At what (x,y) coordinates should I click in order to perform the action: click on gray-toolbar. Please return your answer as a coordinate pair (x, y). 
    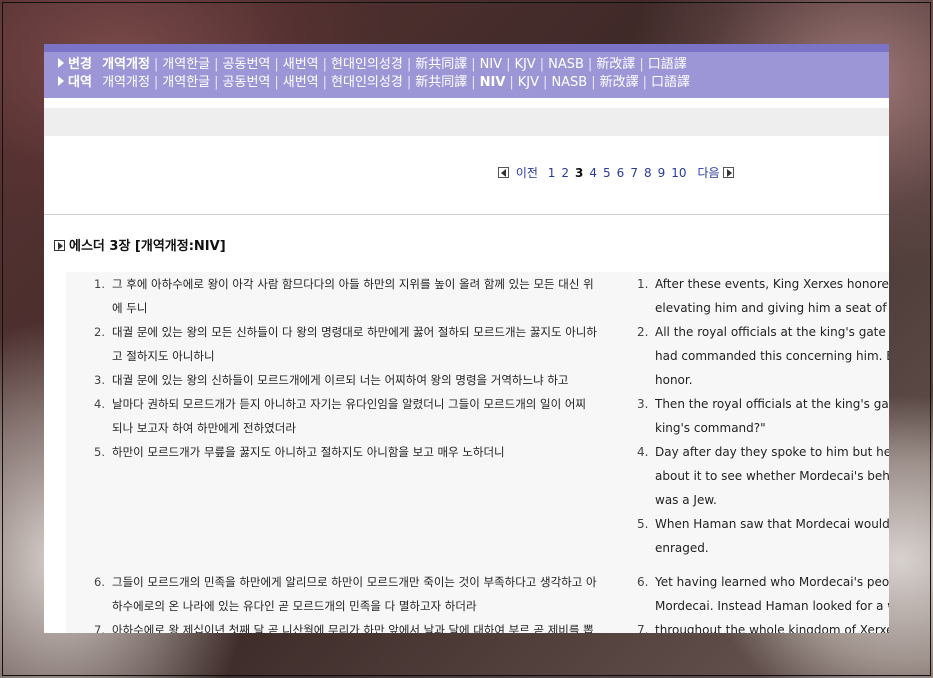
    Looking at the image, I should click on (466, 122).